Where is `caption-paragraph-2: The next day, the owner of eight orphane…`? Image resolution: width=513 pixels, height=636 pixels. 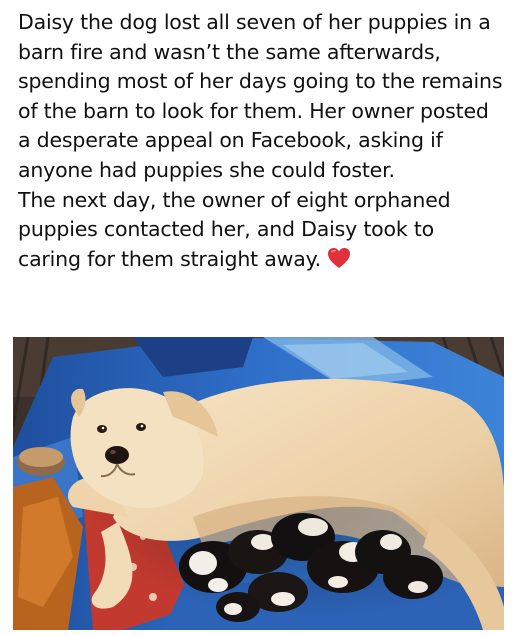 caption-paragraph-2: The next day, the owner of eight orphane… is located at coordinates (260, 230).